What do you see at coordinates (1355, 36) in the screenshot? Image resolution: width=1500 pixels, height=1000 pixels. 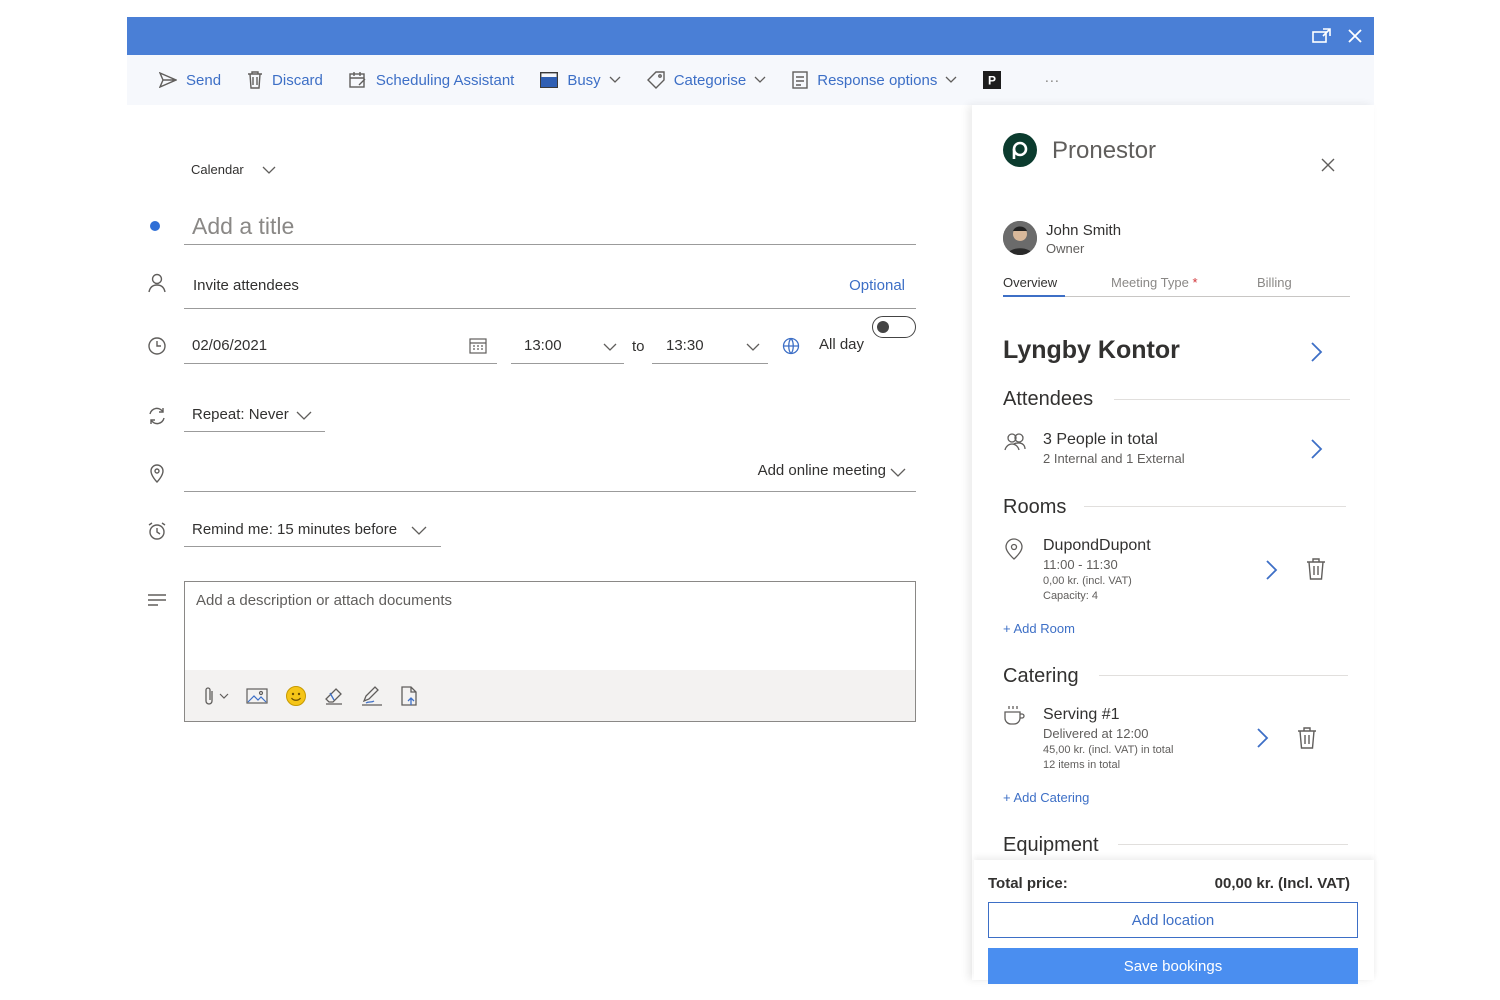 I see `close-window-icon` at bounding box center [1355, 36].